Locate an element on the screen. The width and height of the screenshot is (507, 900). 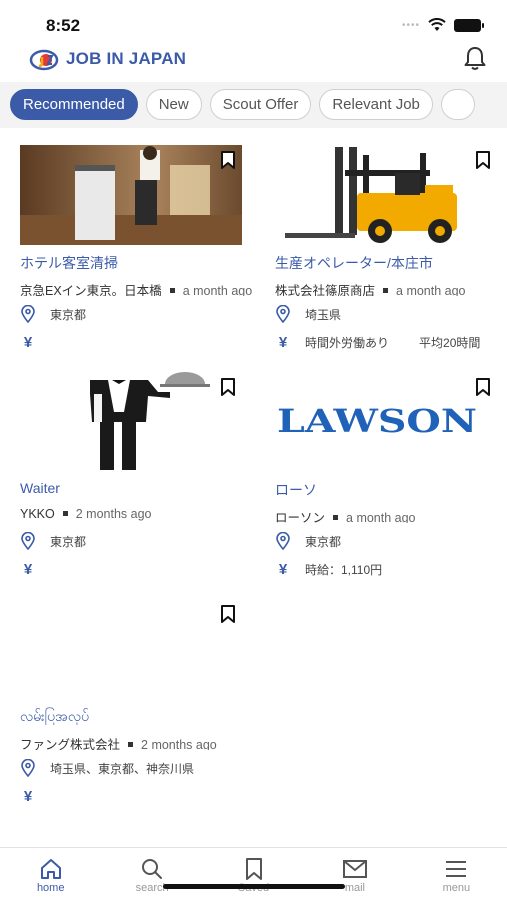
signal-icon: •••• is located at coordinates (410, 25).